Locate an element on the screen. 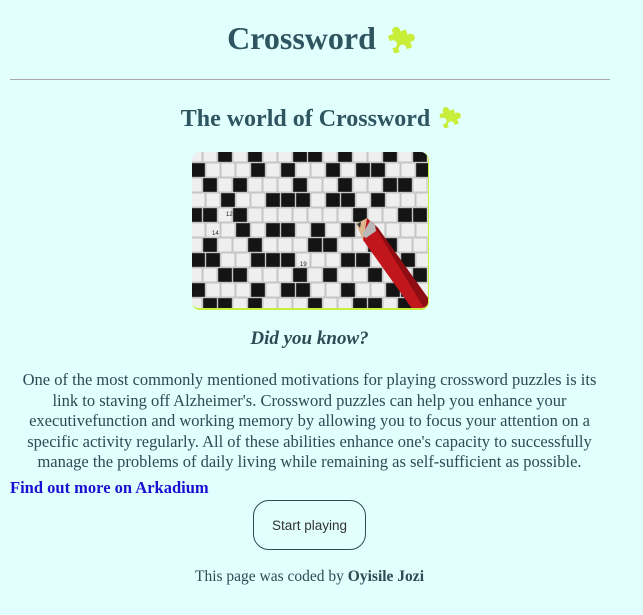  grid-number-10: 10 is located at coordinates (197, 294).